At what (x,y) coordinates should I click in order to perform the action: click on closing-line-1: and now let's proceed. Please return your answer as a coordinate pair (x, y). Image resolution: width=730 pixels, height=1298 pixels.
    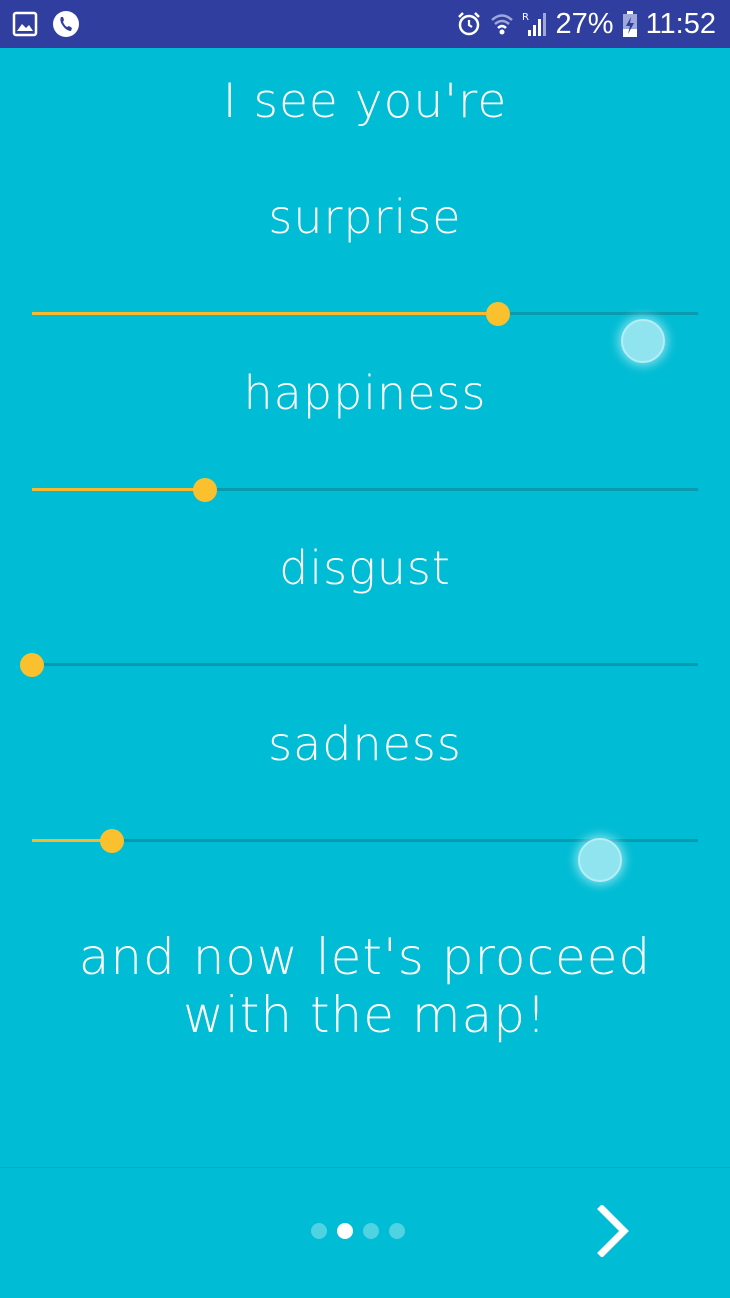
    Looking at the image, I should click on (365, 957).